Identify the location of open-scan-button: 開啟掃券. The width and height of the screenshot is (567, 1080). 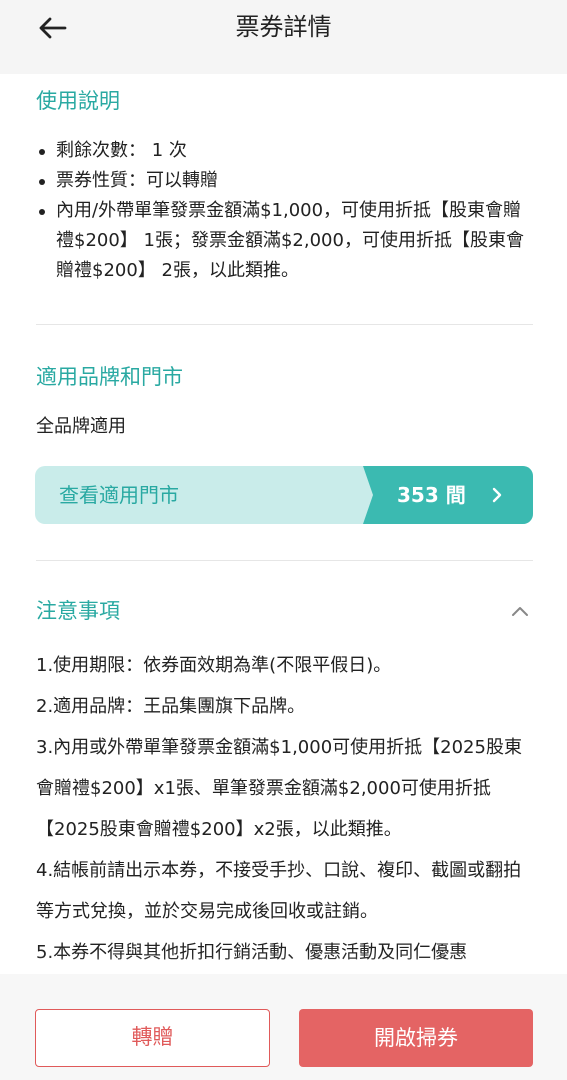
(416, 1038).